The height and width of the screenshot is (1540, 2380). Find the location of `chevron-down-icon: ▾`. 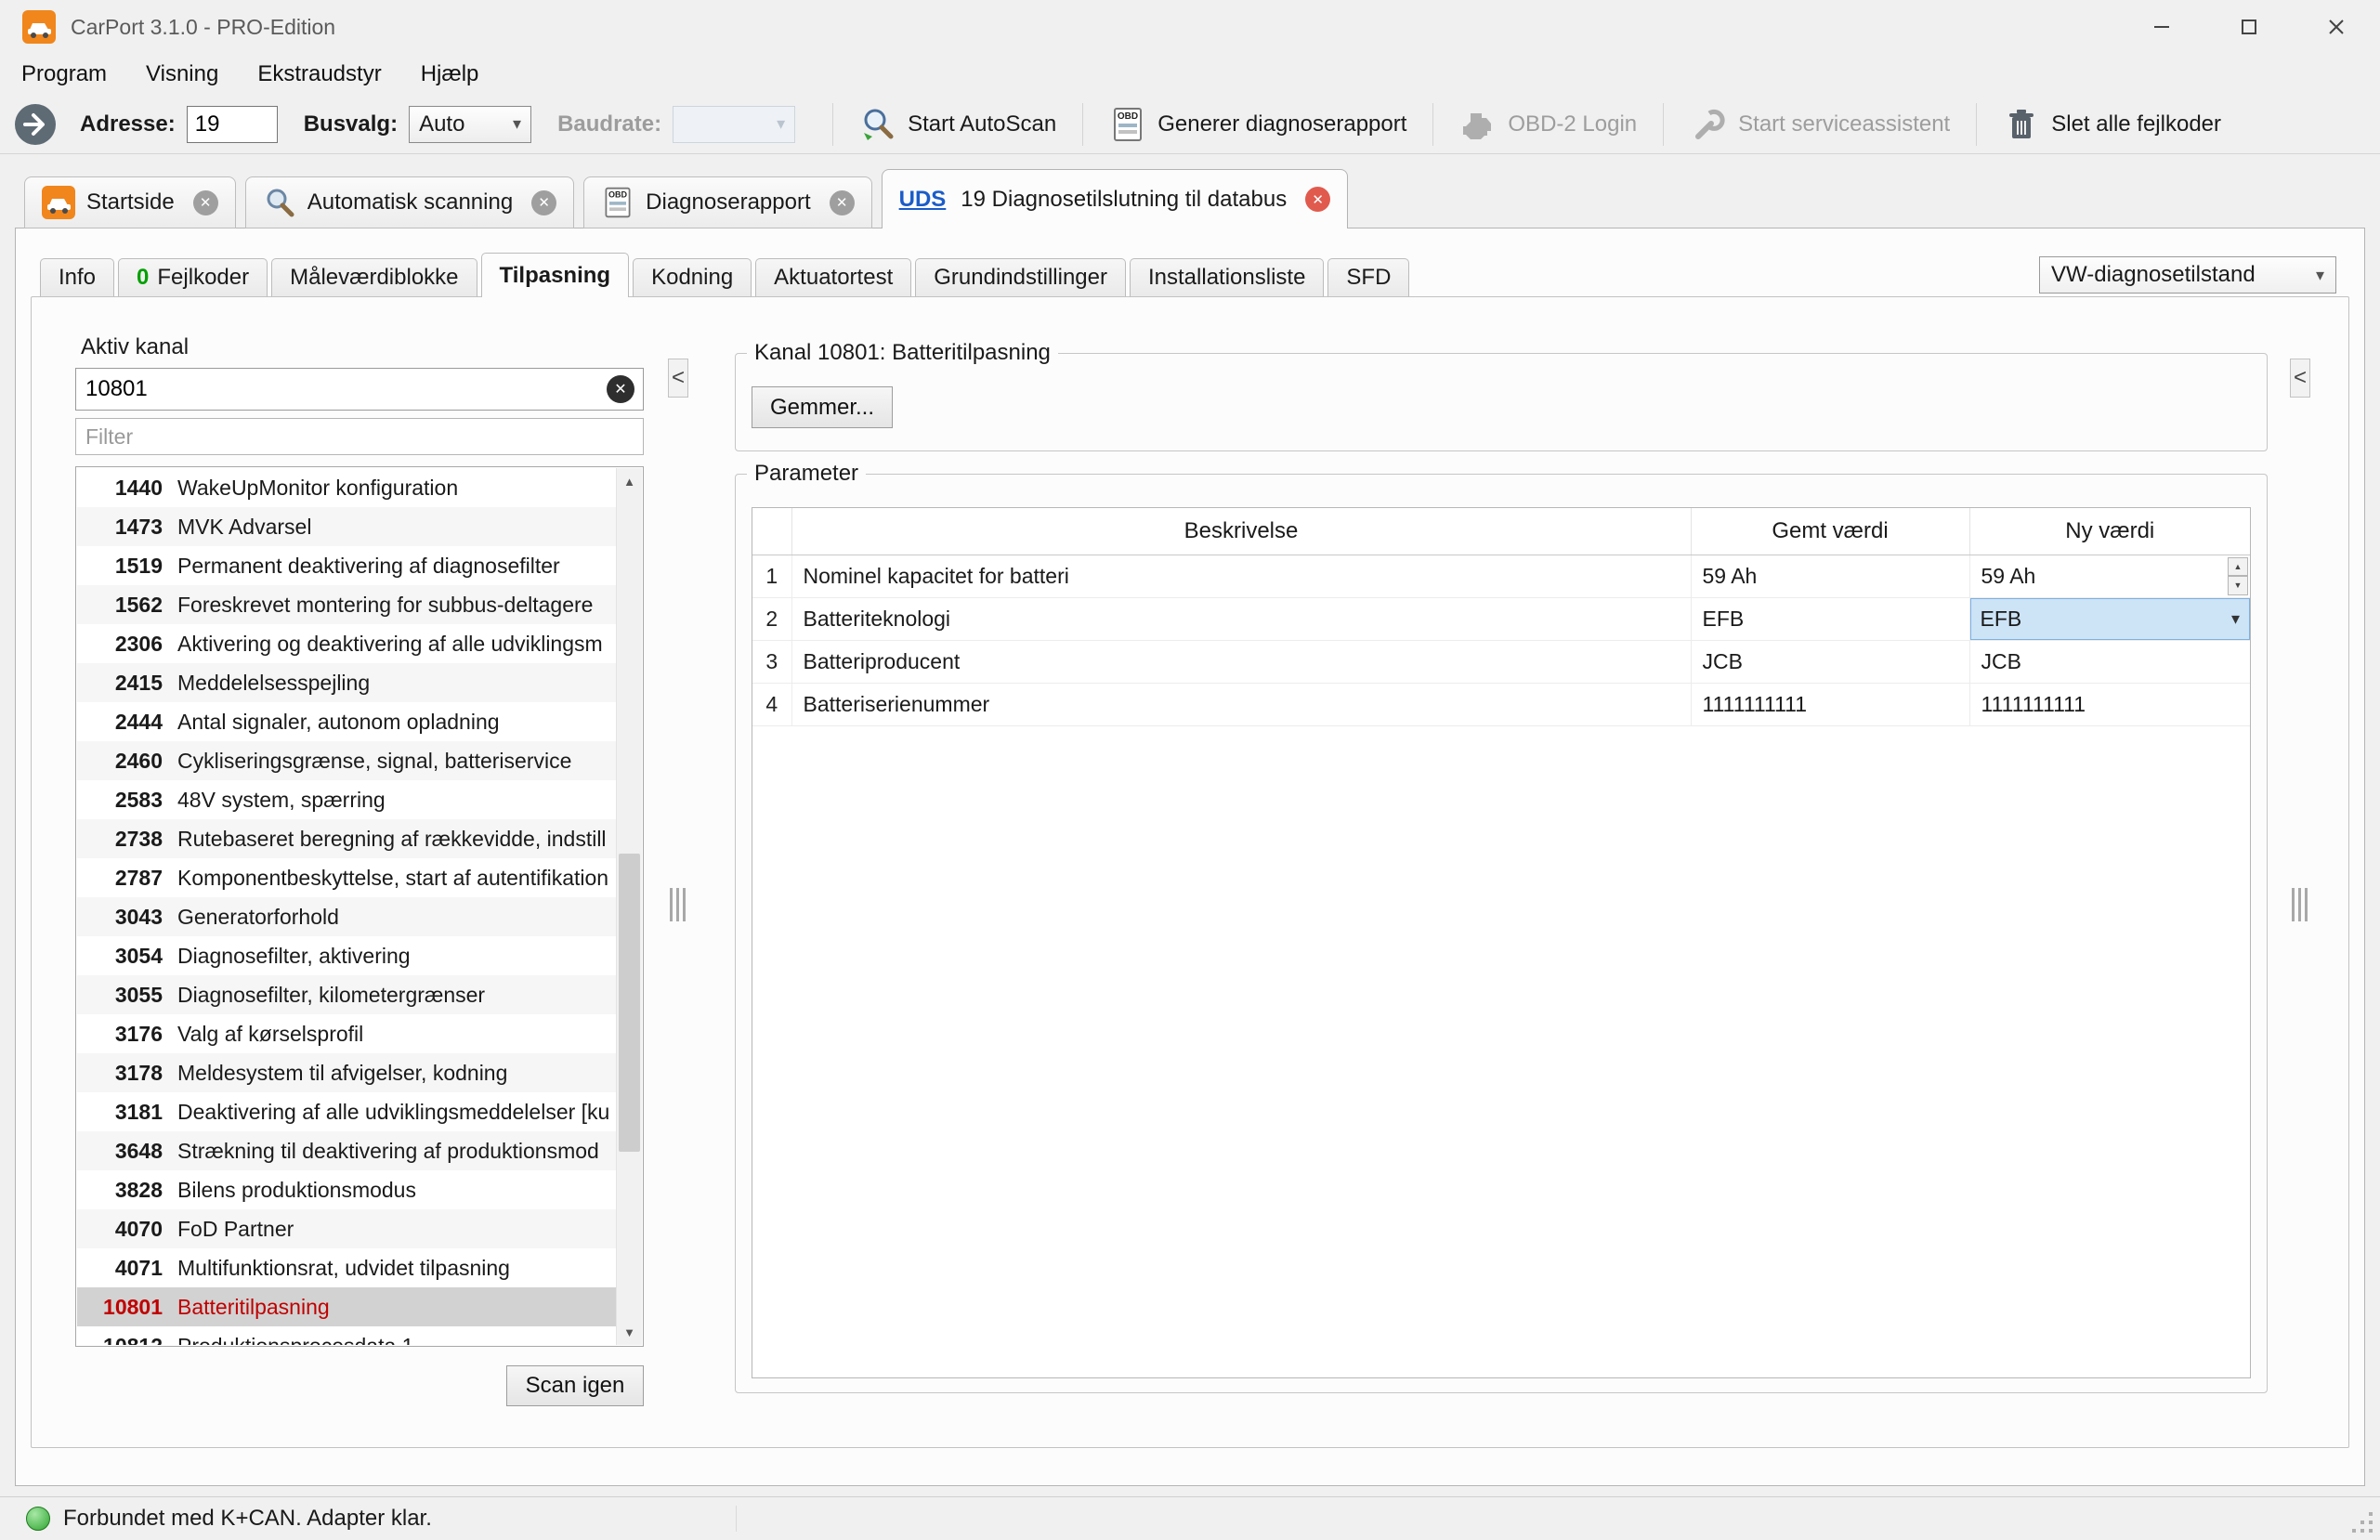

chevron-down-icon: ▾ is located at coordinates (517, 123).